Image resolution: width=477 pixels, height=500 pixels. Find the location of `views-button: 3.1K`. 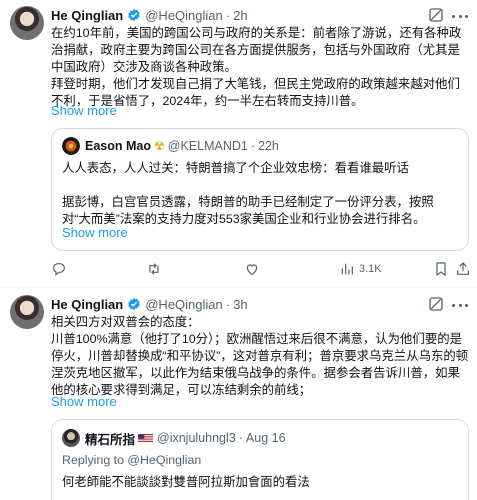

views-button: 3.1K is located at coordinates (360, 269).